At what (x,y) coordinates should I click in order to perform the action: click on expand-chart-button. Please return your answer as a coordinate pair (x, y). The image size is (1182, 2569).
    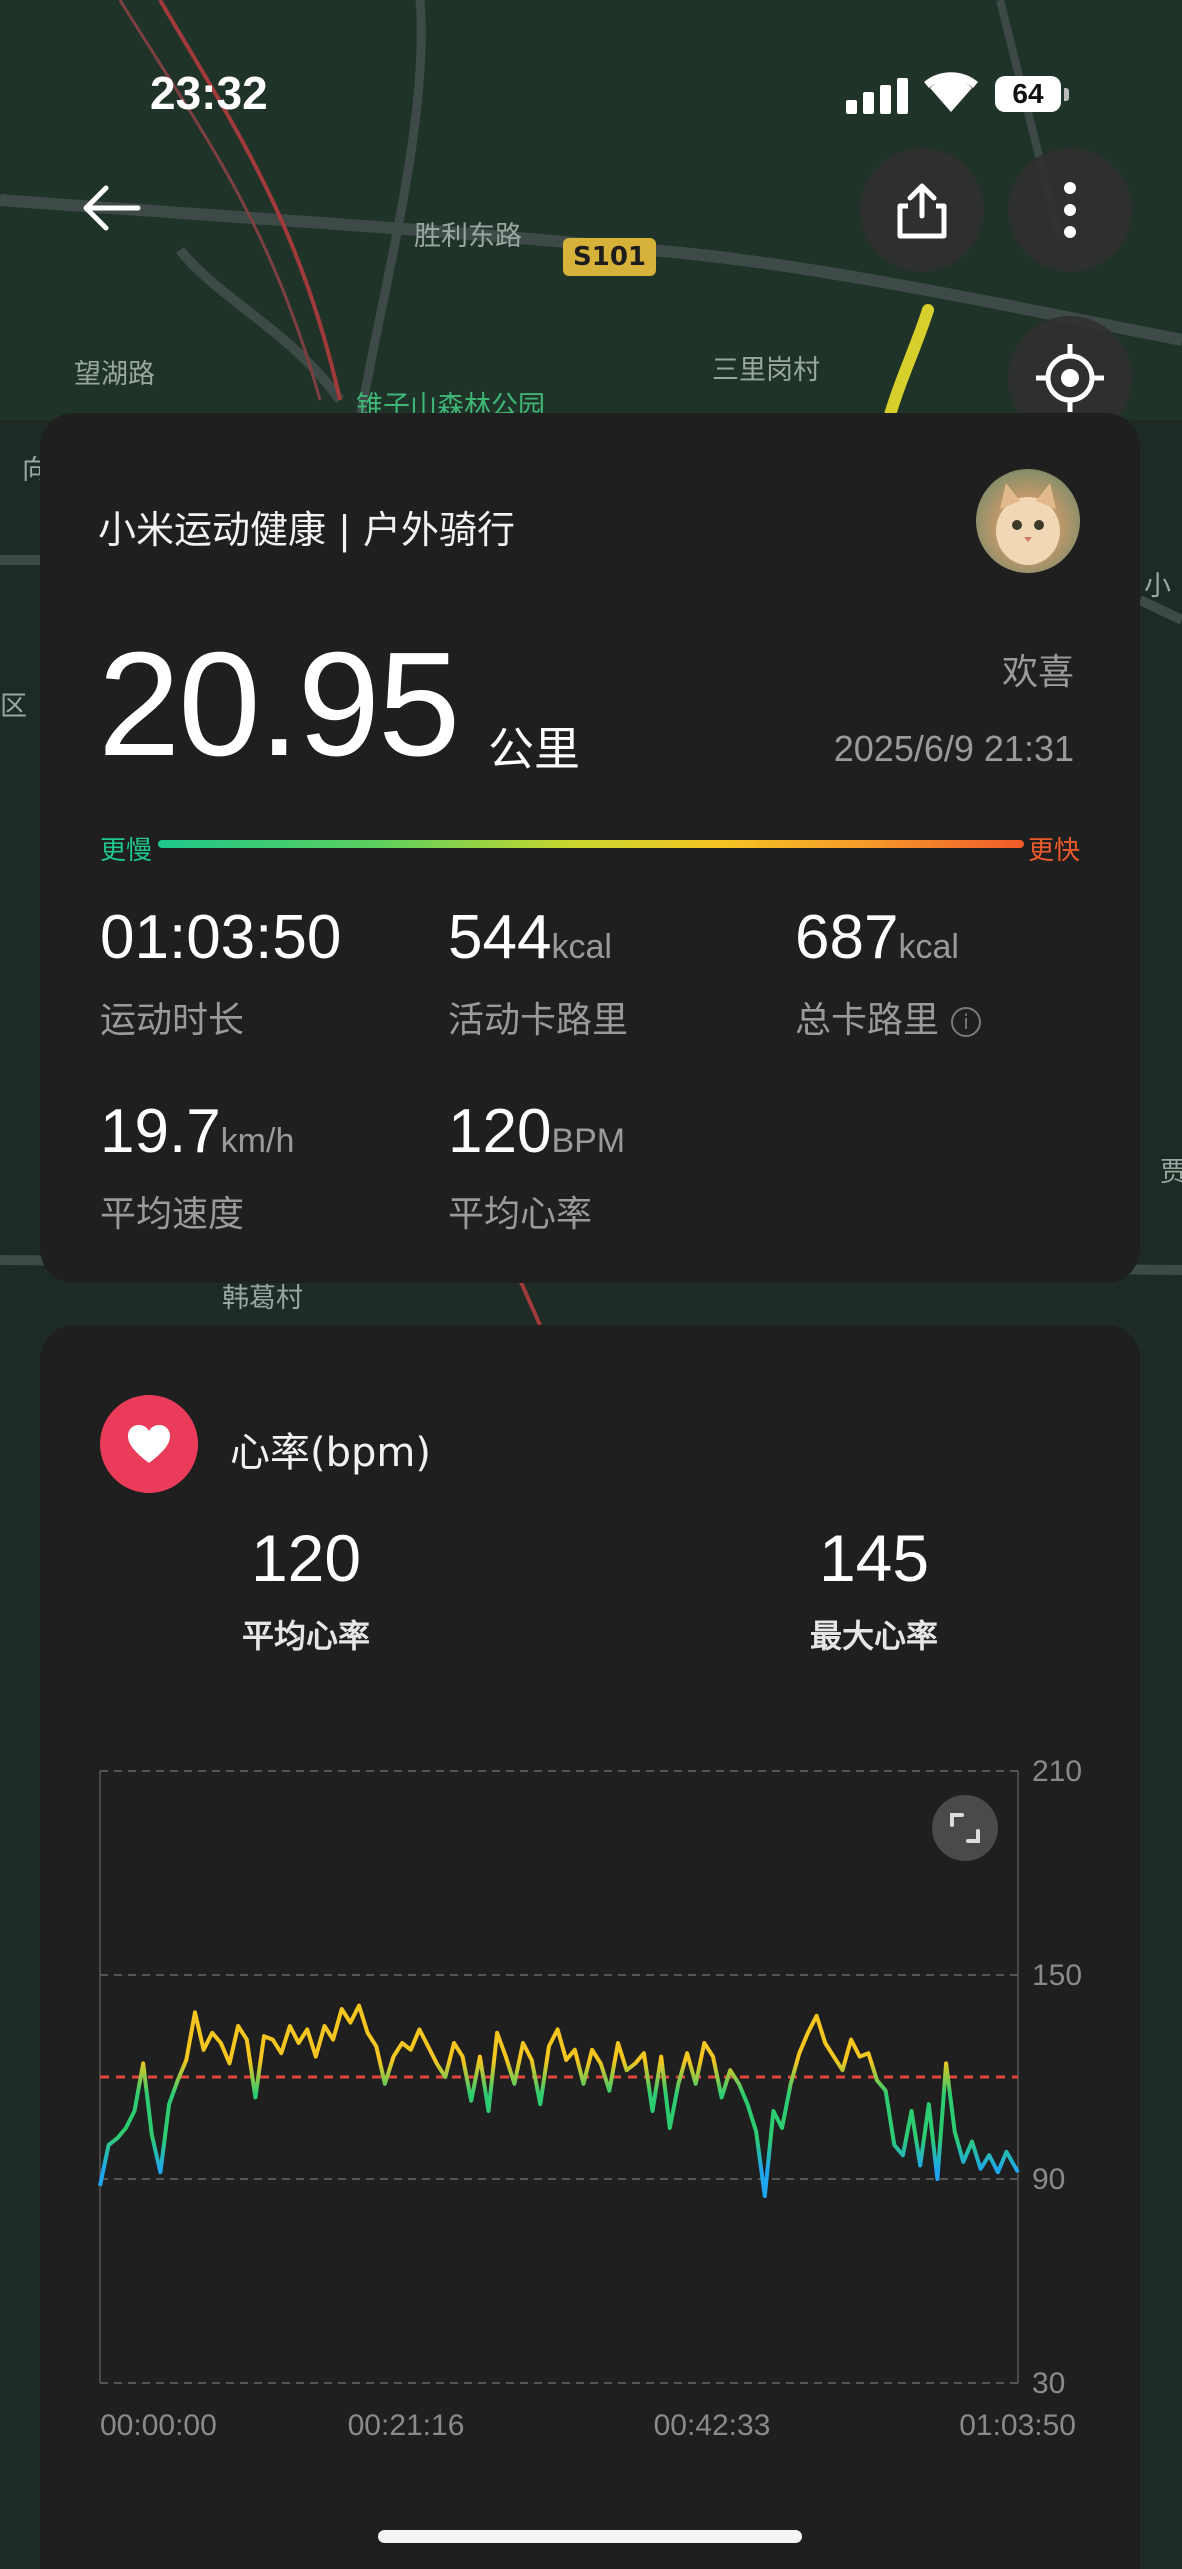
    Looking at the image, I should click on (965, 1828).